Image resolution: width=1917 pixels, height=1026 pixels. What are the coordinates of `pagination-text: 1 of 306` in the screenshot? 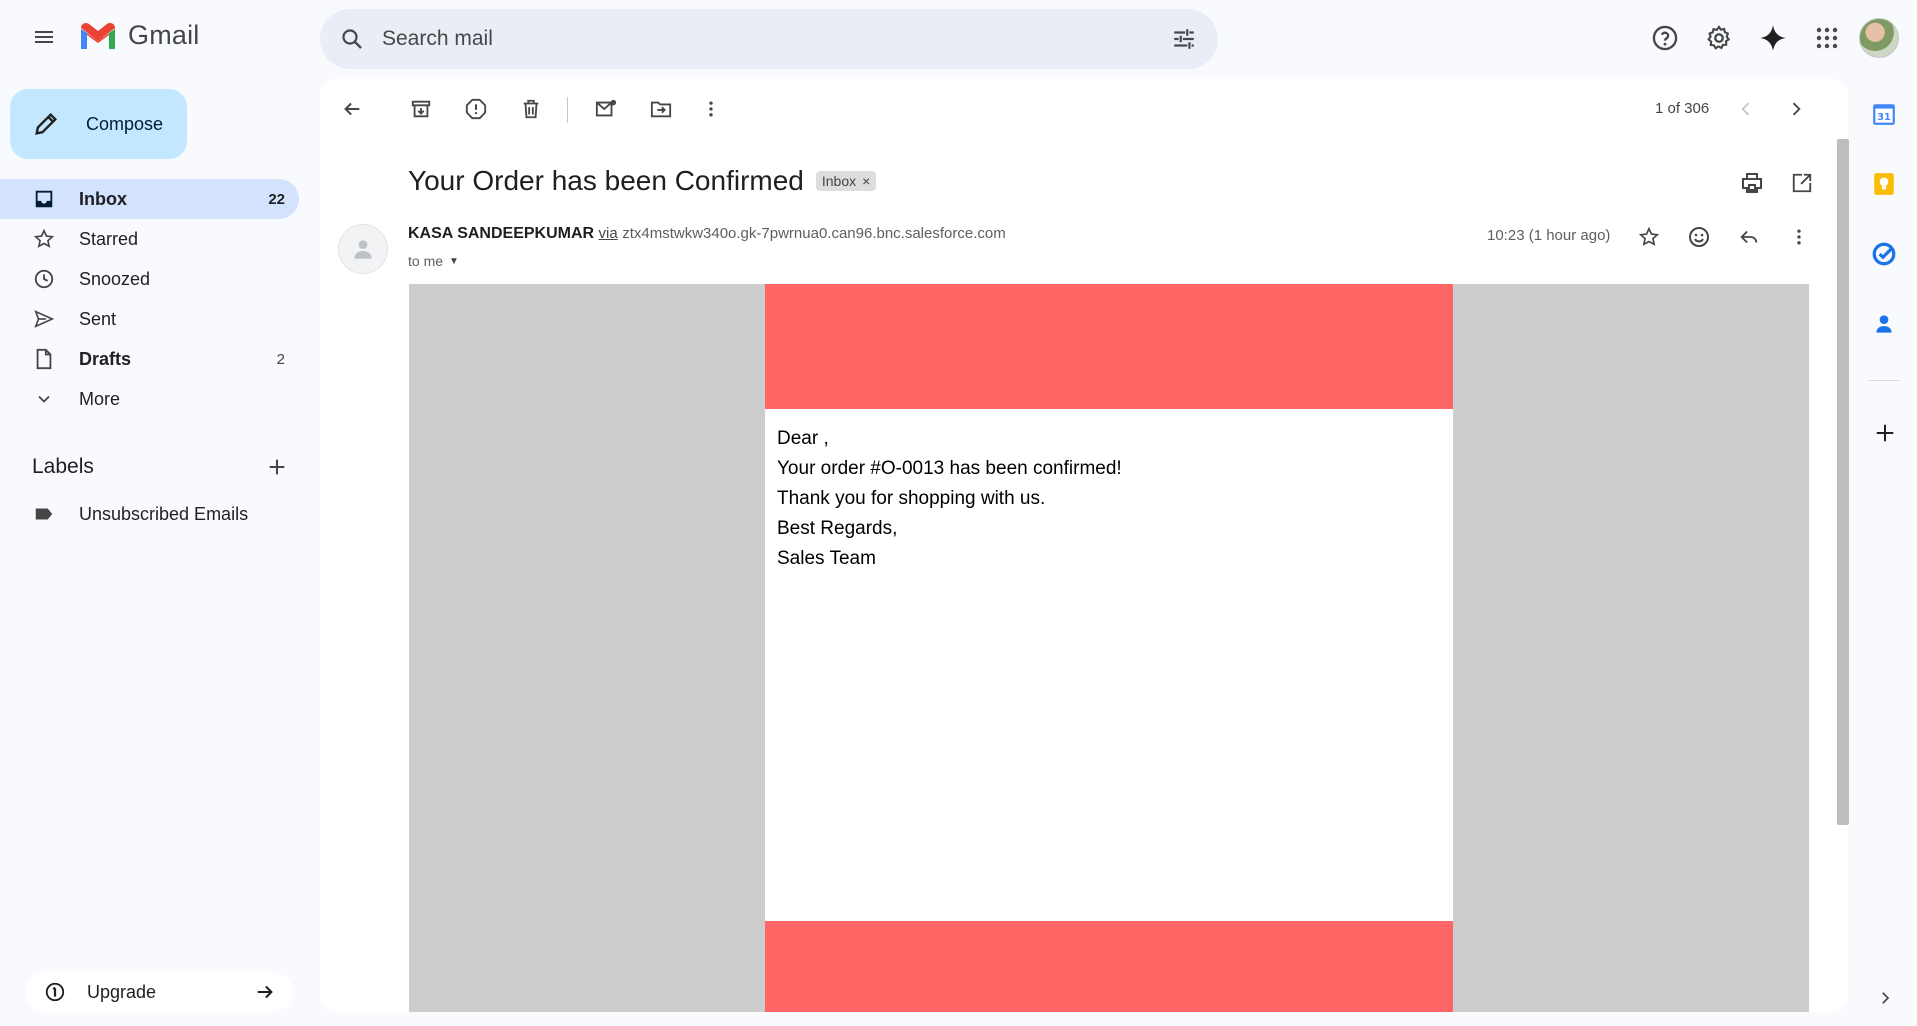 It's located at (1682, 108).